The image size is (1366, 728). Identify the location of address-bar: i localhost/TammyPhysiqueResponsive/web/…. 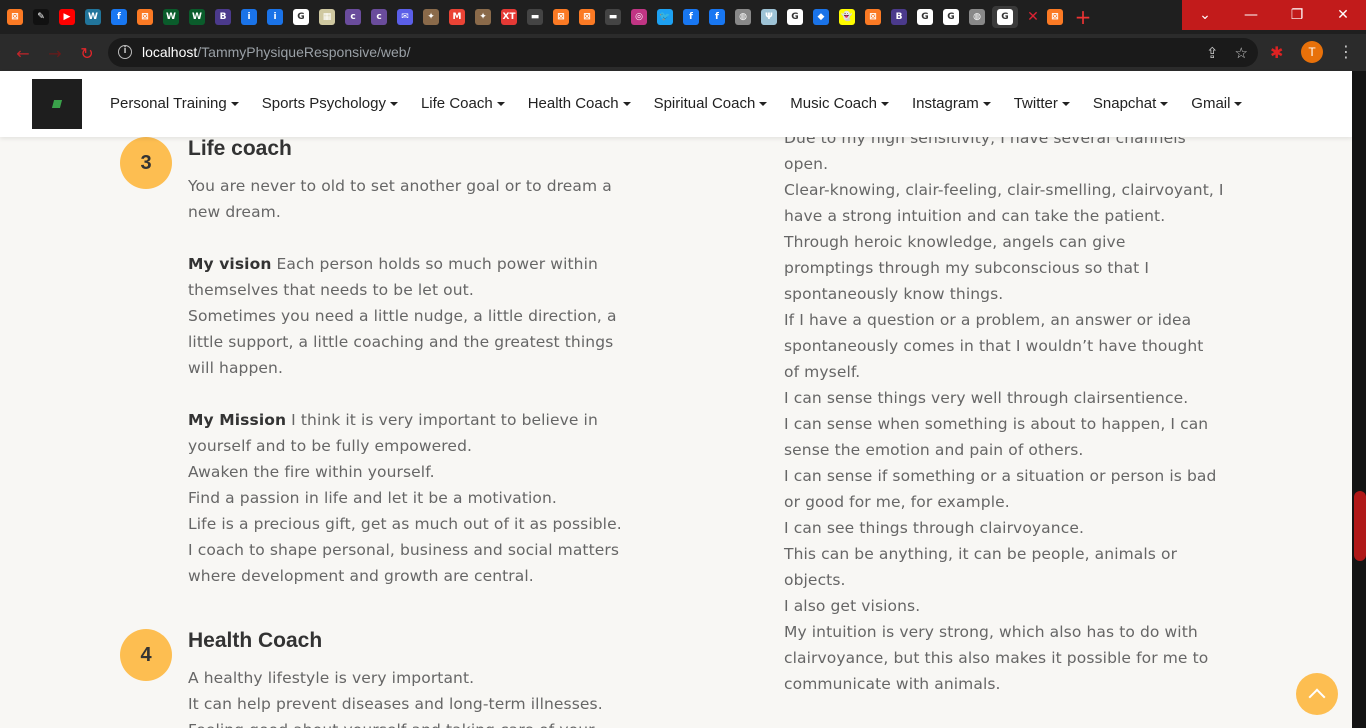
(683, 52).